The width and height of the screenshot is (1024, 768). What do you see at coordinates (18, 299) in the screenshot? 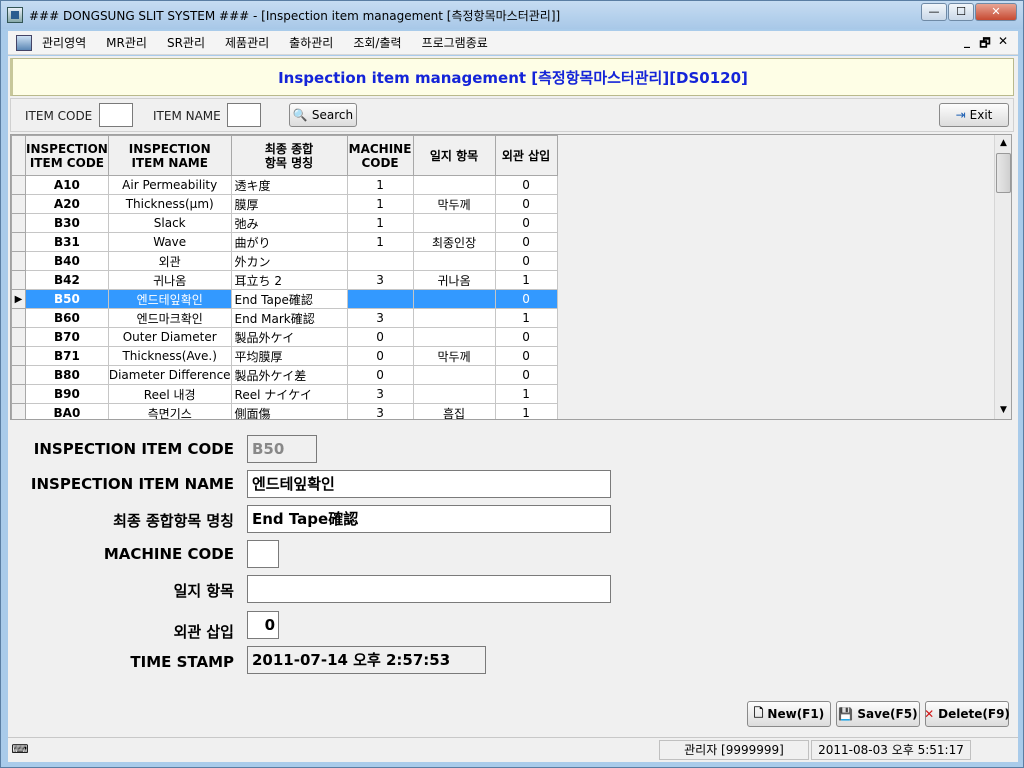
I see `row-header: ▶` at bounding box center [18, 299].